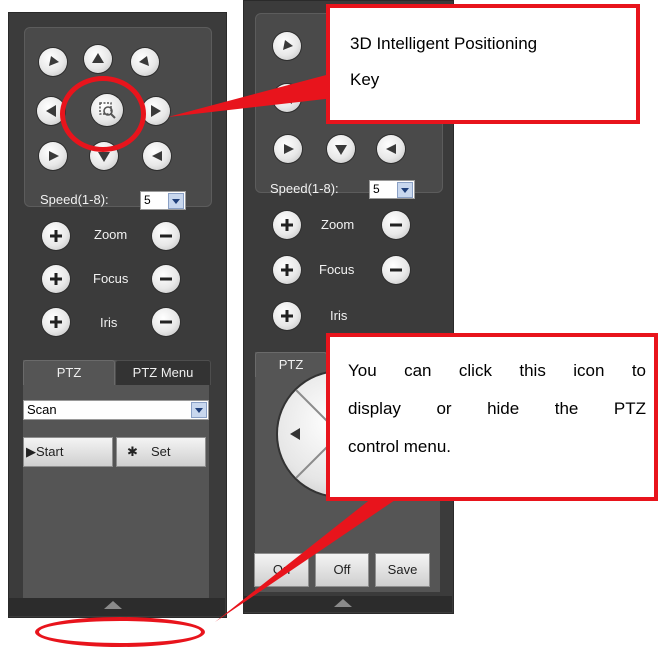  What do you see at coordinates (483, 64) in the screenshot?
I see `positioning-callout: 3D Intelligent Positioning Key` at bounding box center [483, 64].